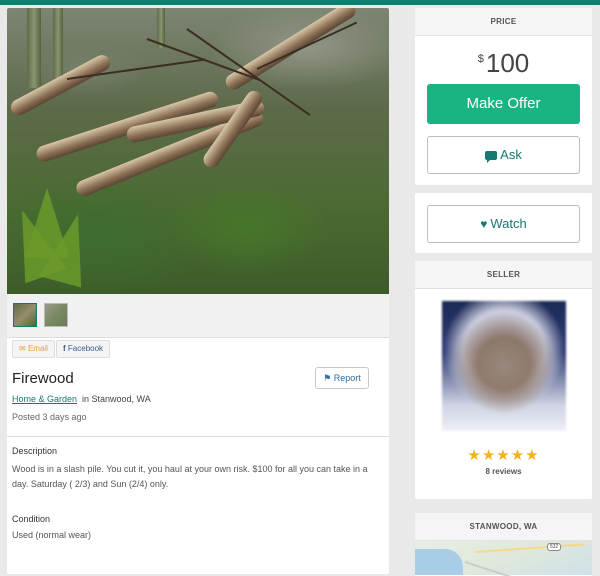 This screenshot has height=576, width=600. What do you see at coordinates (511, 154) in the screenshot?
I see `ask-label: Ask` at bounding box center [511, 154].